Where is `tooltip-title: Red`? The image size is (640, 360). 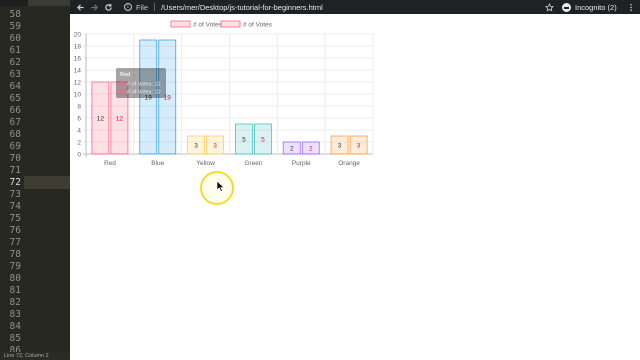
tooltip-title: Red is located at coordinates (125, 75).